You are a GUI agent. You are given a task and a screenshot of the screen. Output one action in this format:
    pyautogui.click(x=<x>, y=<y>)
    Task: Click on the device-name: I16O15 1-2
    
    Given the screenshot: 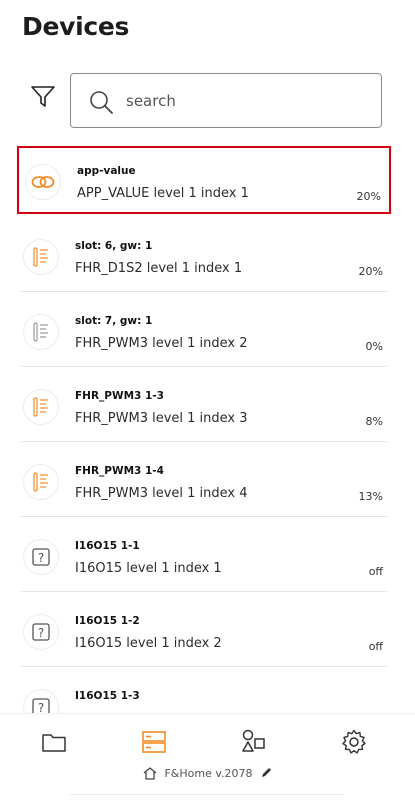 What is the action you would take?
    pyautogui.click(x=107, y=621)
    